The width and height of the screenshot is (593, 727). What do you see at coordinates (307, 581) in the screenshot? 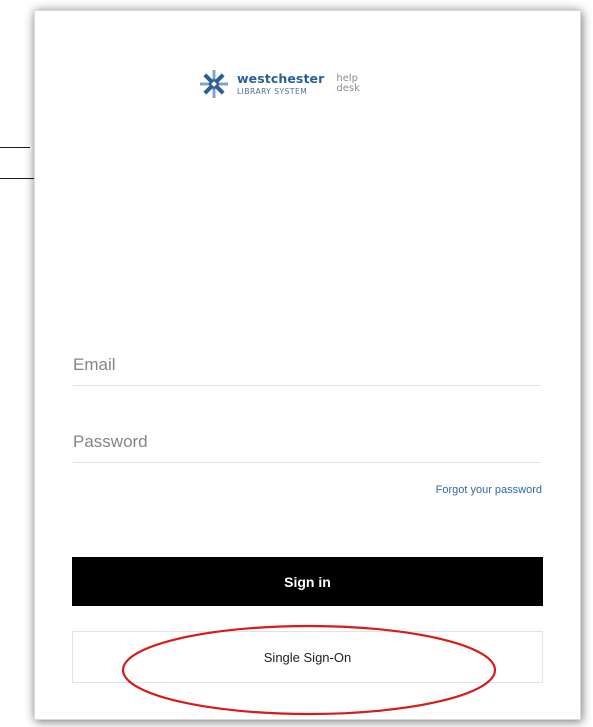
I see `sign-in-button: Sign in` at bounding box center [307, 581].